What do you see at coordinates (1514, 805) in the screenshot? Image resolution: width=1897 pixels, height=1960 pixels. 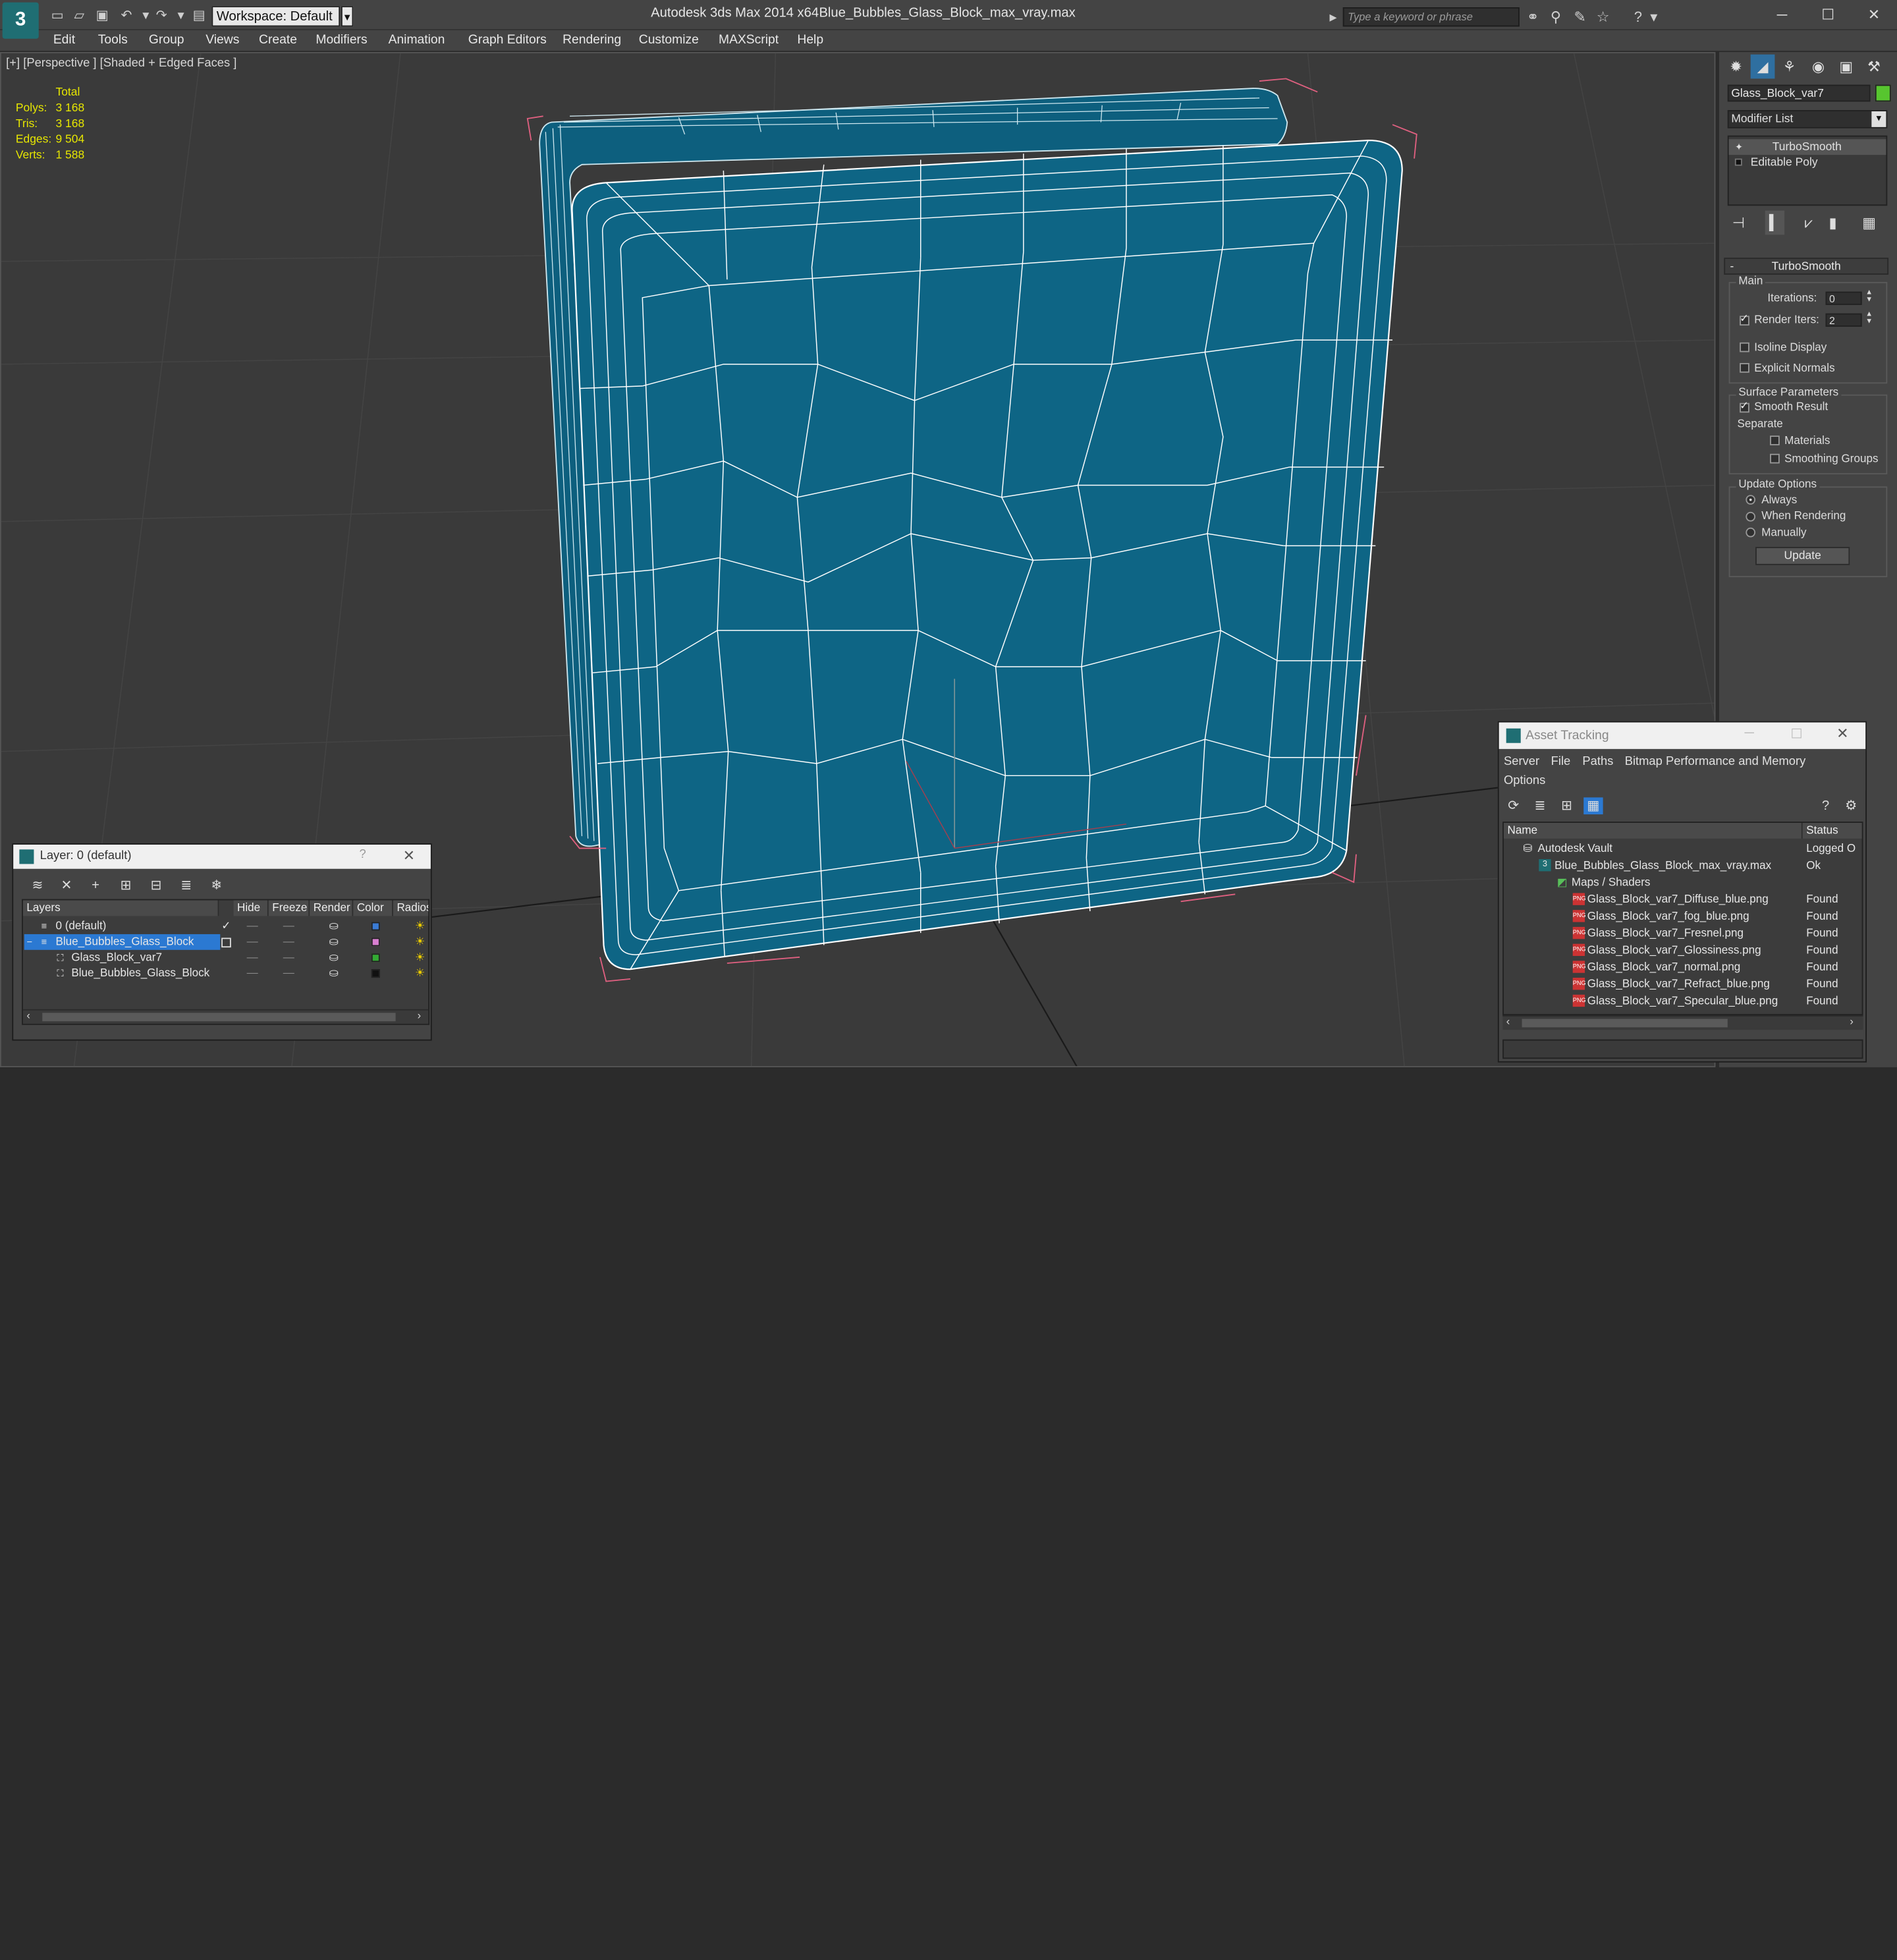 I see `refresh-icon: ⟳` at bounding box center [1514, 805].